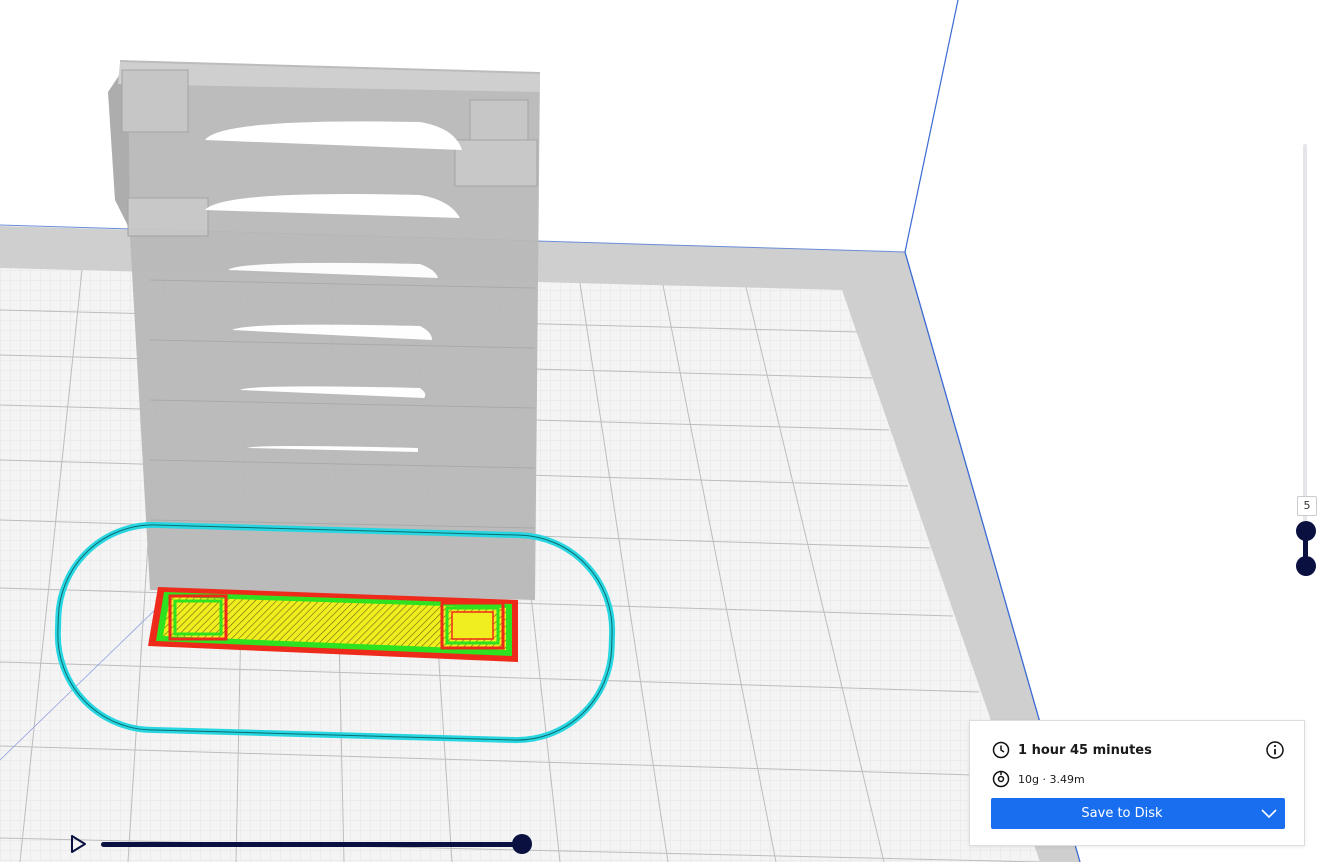 This screenshot has width=1320, height=862. I want to click on play-icon, so click(78, 844).